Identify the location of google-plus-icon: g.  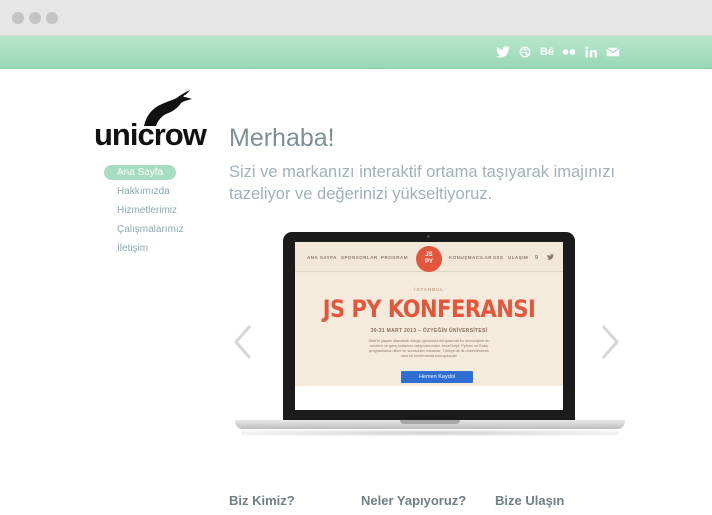
(537, 257).